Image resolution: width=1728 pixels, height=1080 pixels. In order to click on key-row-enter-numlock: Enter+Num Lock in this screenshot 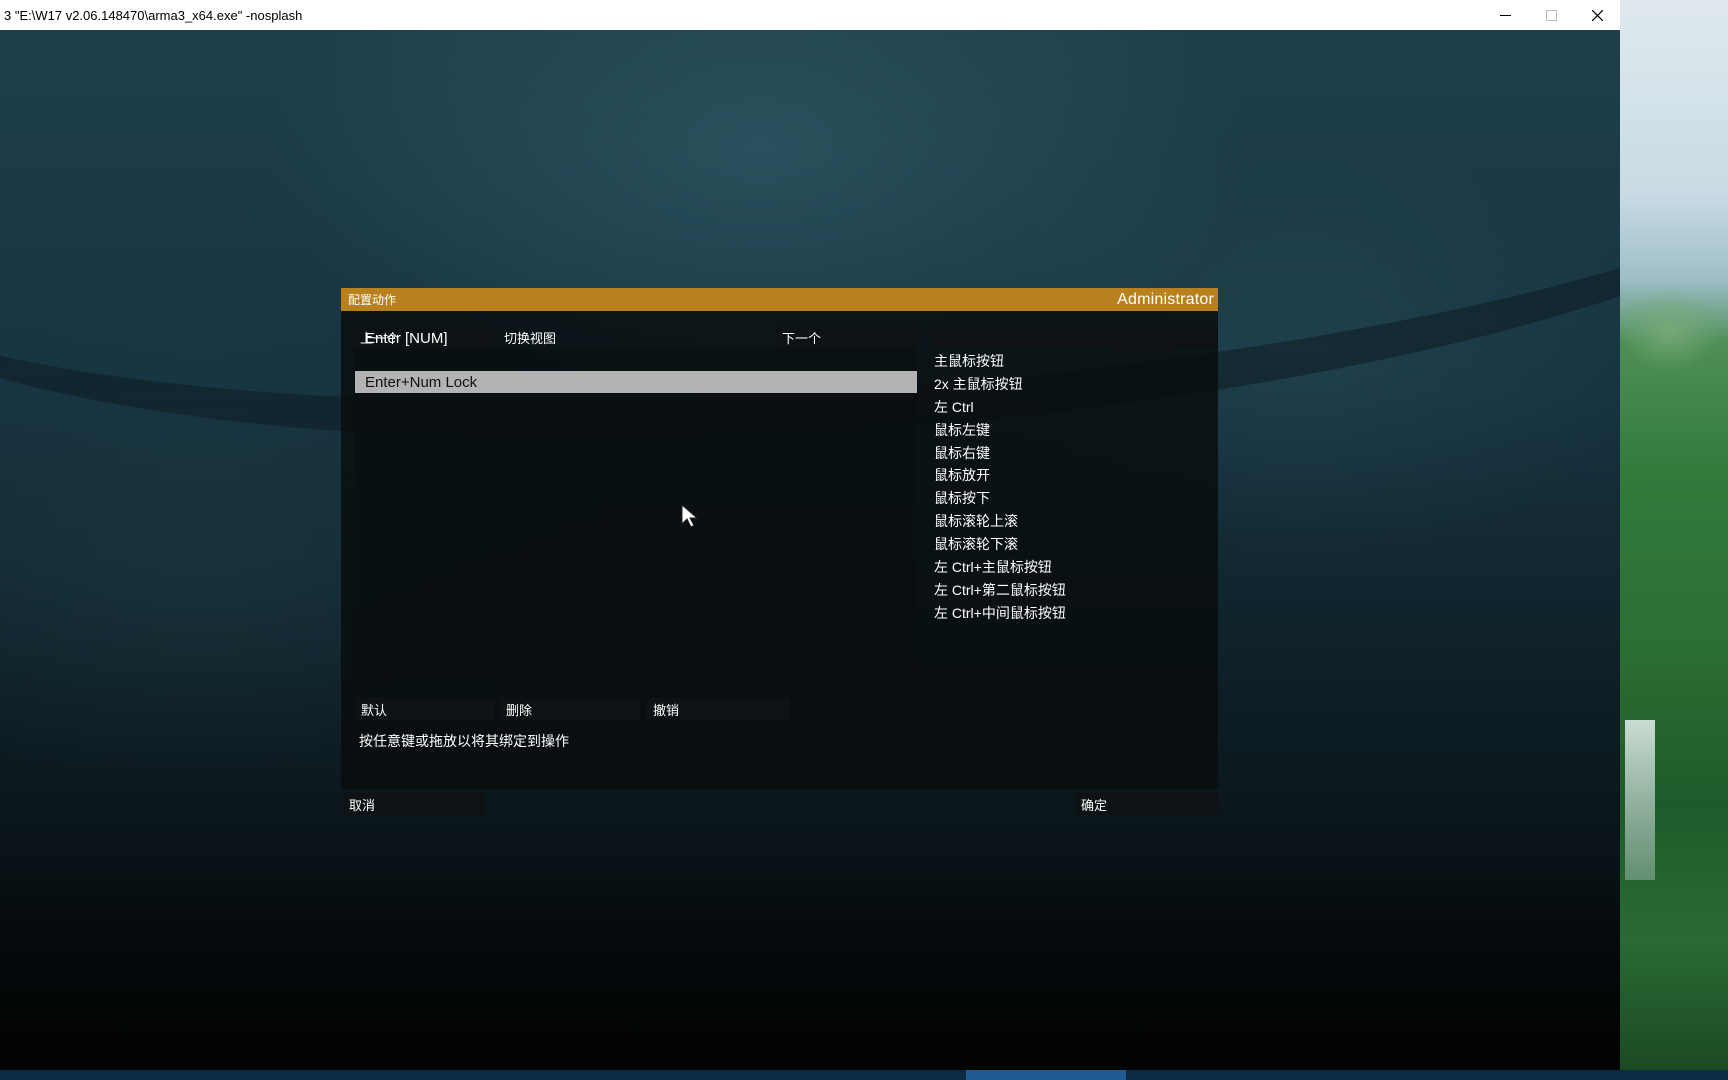, I will do `click(636, 382)`.